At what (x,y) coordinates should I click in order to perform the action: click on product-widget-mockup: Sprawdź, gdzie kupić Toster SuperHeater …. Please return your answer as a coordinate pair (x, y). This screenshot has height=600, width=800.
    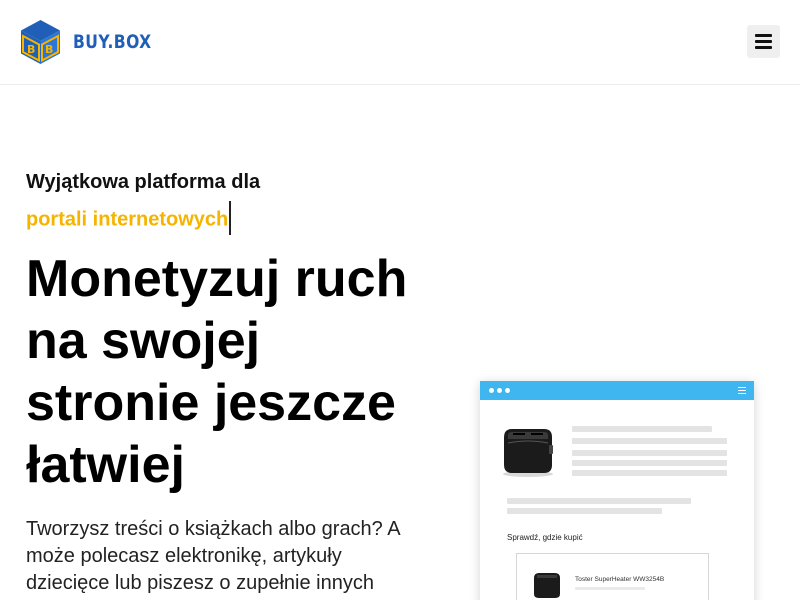
    Looking at the image, I should click on (617, 490).